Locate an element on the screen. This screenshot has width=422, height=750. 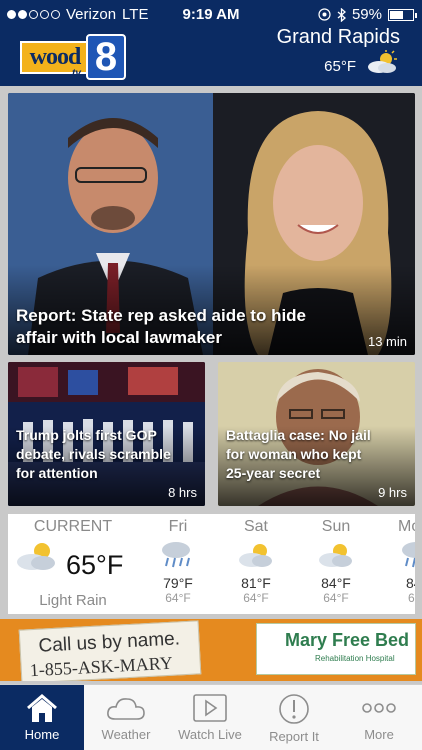
ad-brand-sign: Mary Free Bed Rehabilitation Hospital is located at coordinates (336, 649).